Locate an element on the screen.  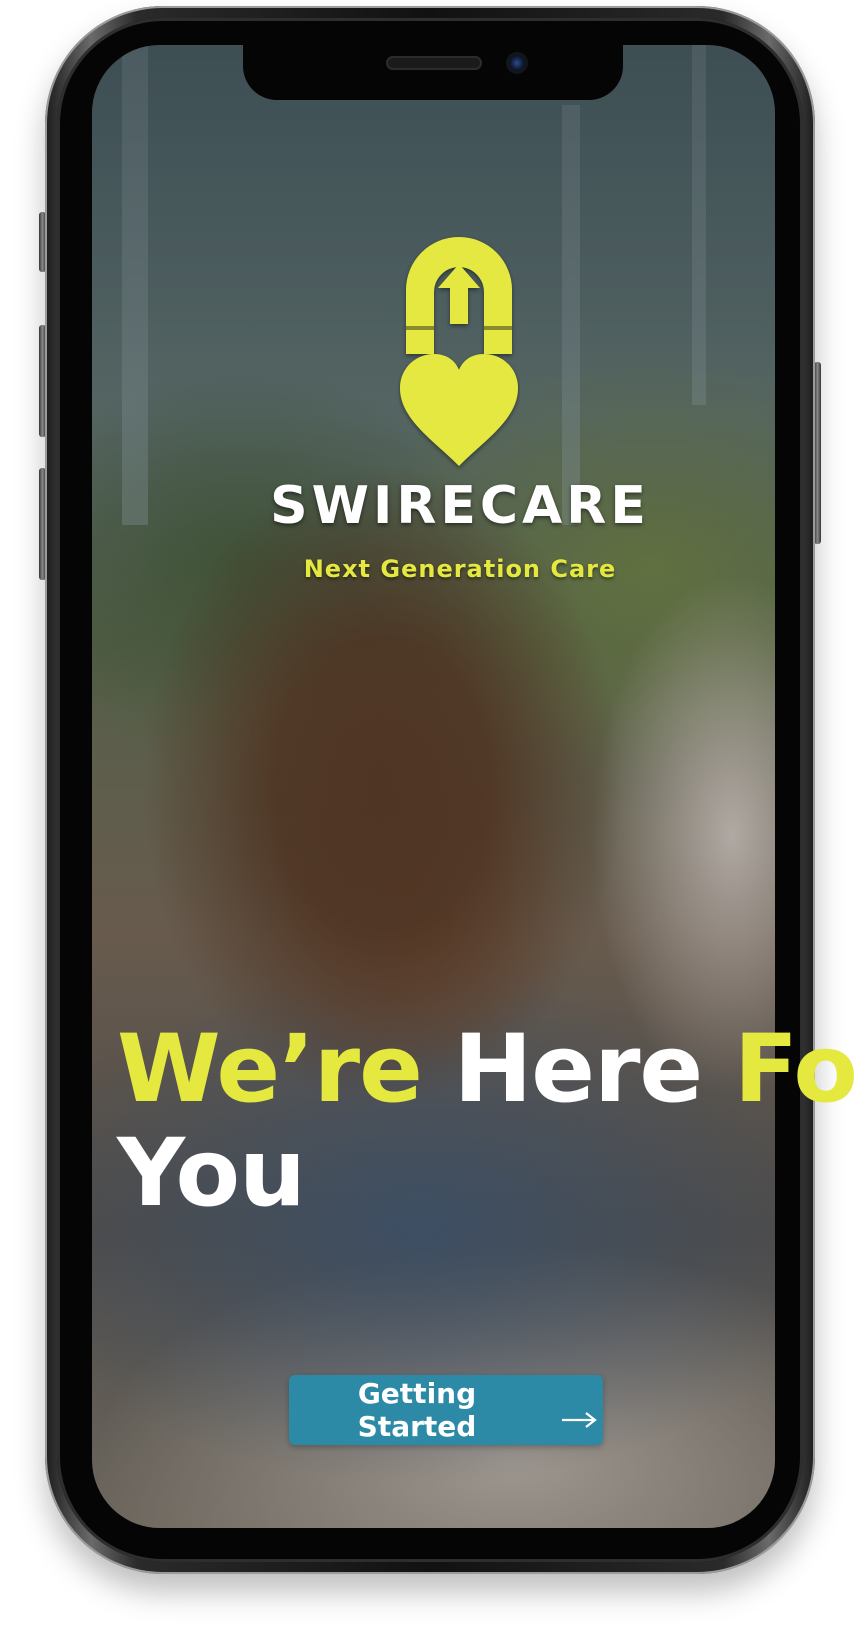
getting-started-button: Getting Started is located at coordinates (446, 1410).